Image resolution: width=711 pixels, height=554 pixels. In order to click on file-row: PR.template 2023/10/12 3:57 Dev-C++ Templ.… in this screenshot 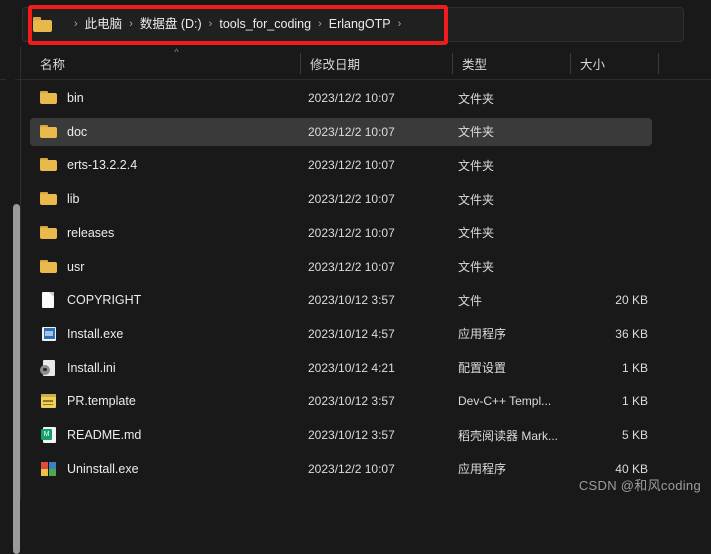, I will do `click(341, 401)`.